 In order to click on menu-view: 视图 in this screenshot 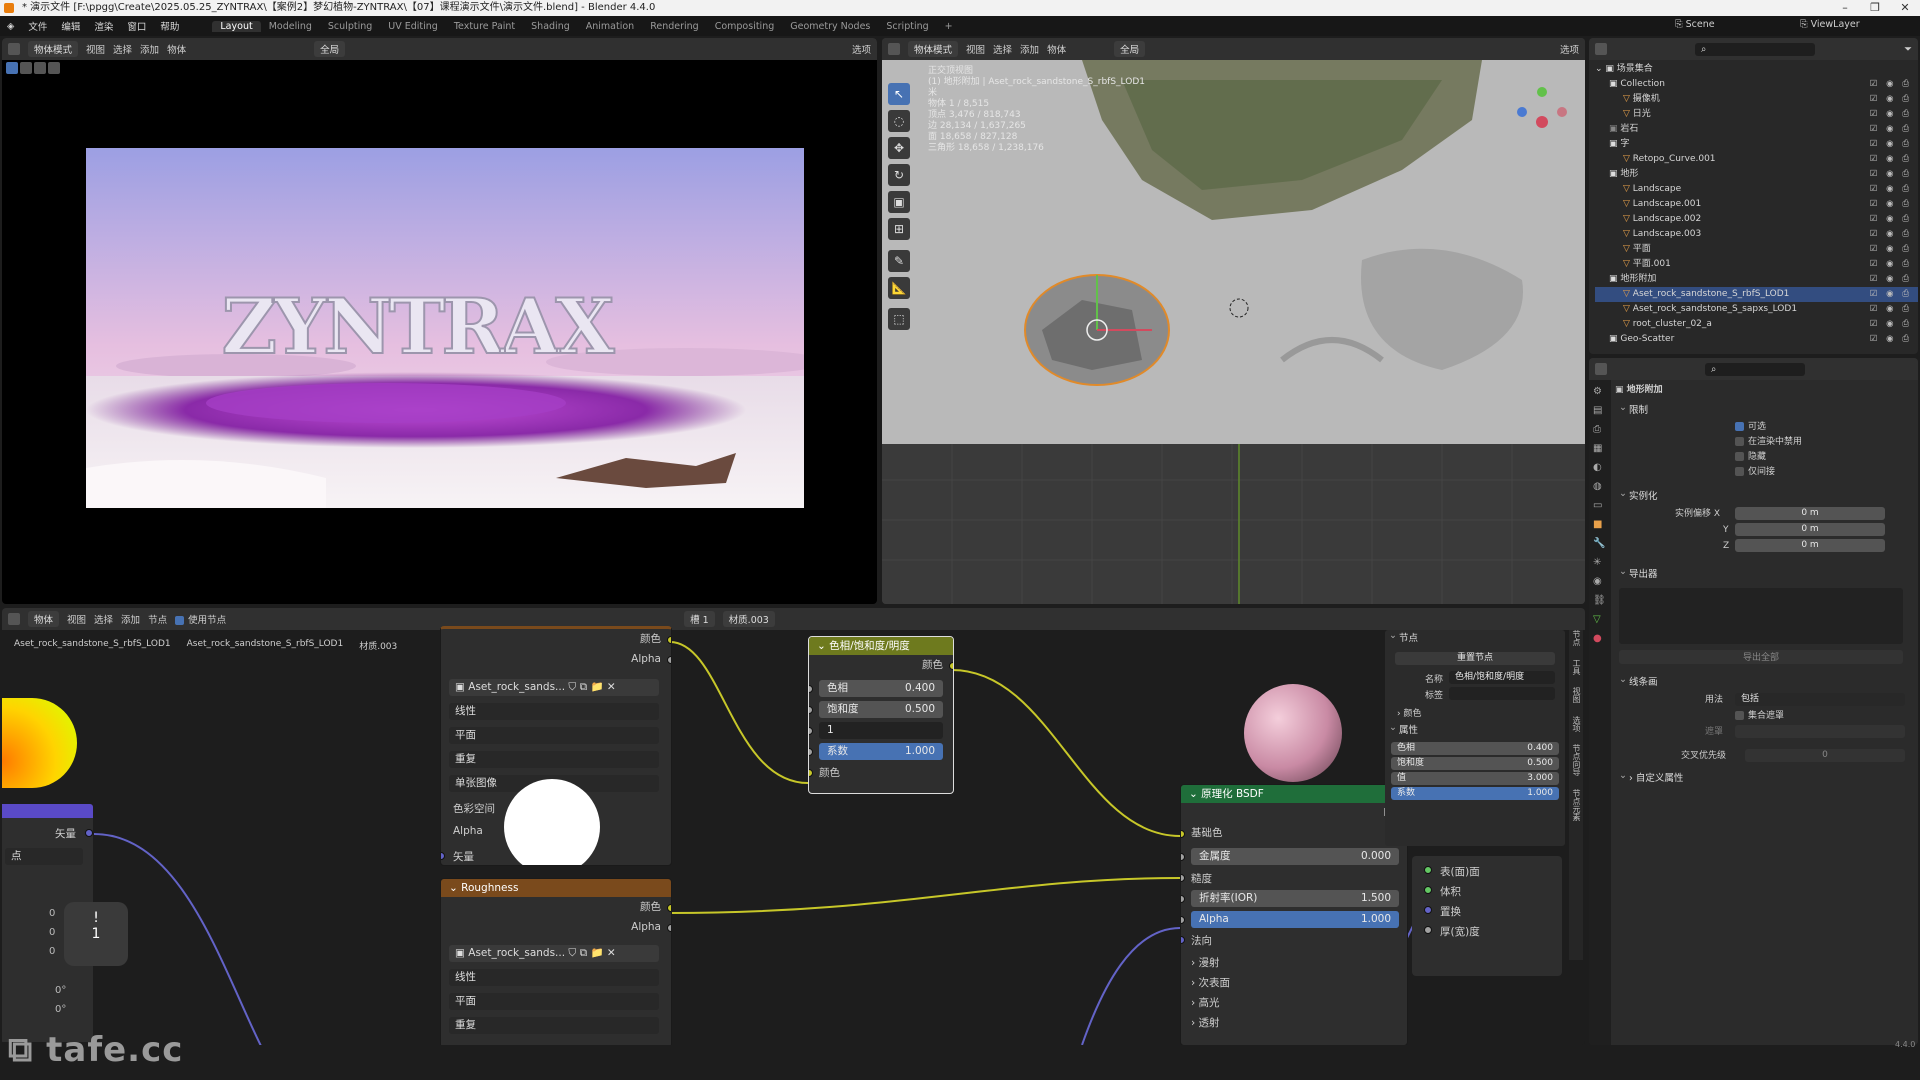, I will do `click(95, 49)`.